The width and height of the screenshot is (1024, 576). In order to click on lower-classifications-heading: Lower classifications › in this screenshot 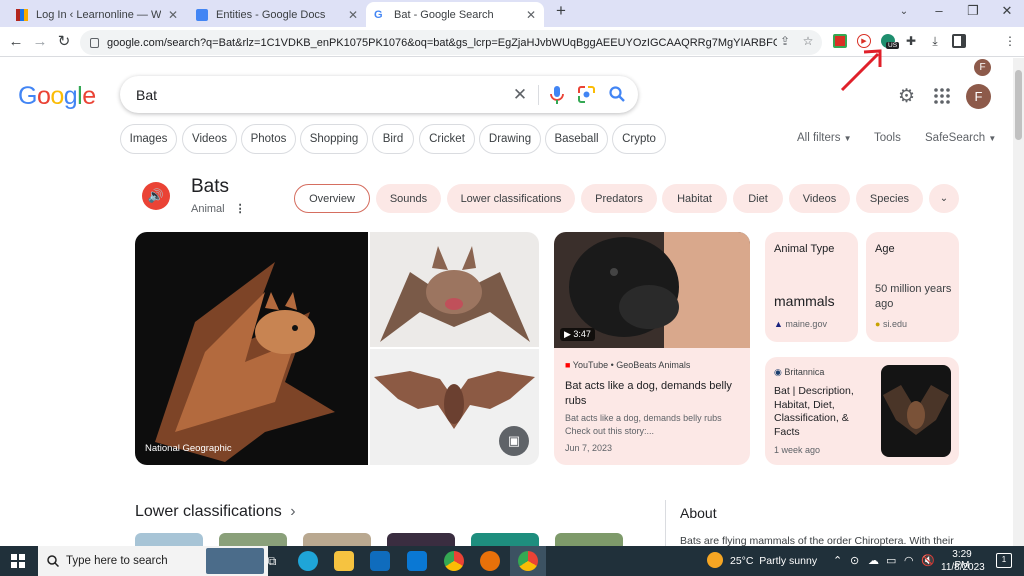, I will do `click(215, 512)`.